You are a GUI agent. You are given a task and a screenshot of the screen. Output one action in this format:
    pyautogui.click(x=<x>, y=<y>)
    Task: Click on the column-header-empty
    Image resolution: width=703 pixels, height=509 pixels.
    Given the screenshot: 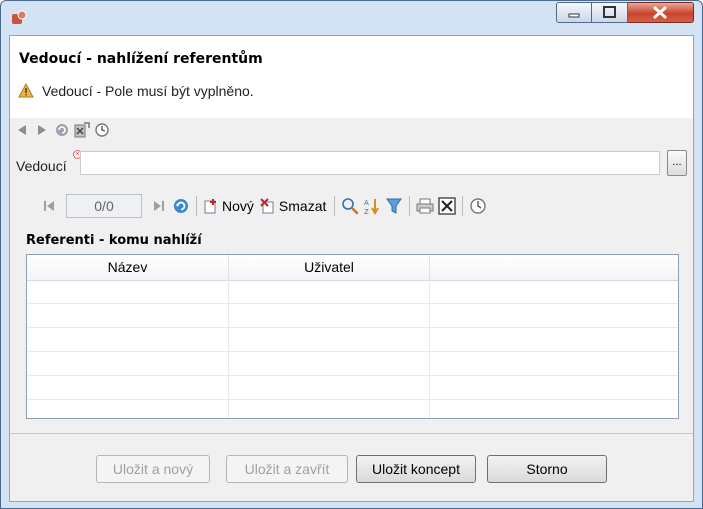 What is the action you would take?
    pyautogui.click(x=554, y=267)
    